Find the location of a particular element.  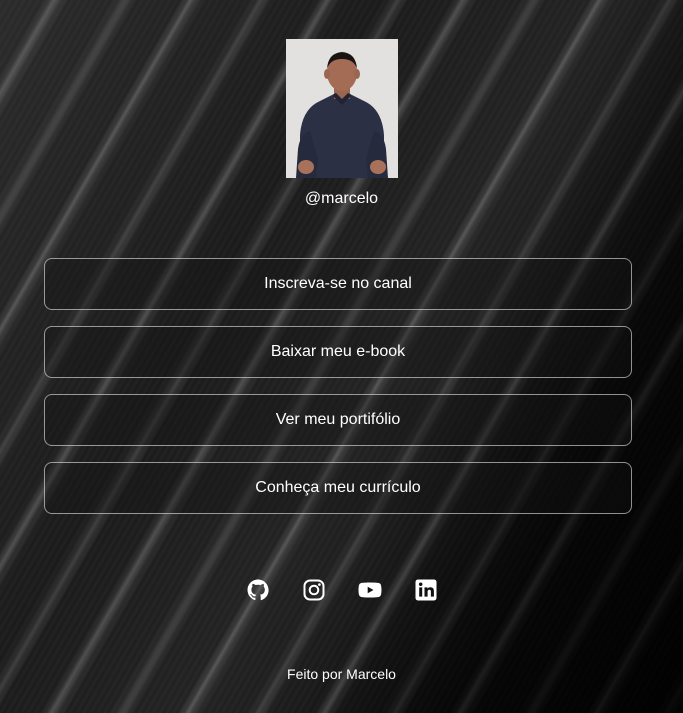

github-icon is located at coordinates (258, 590).